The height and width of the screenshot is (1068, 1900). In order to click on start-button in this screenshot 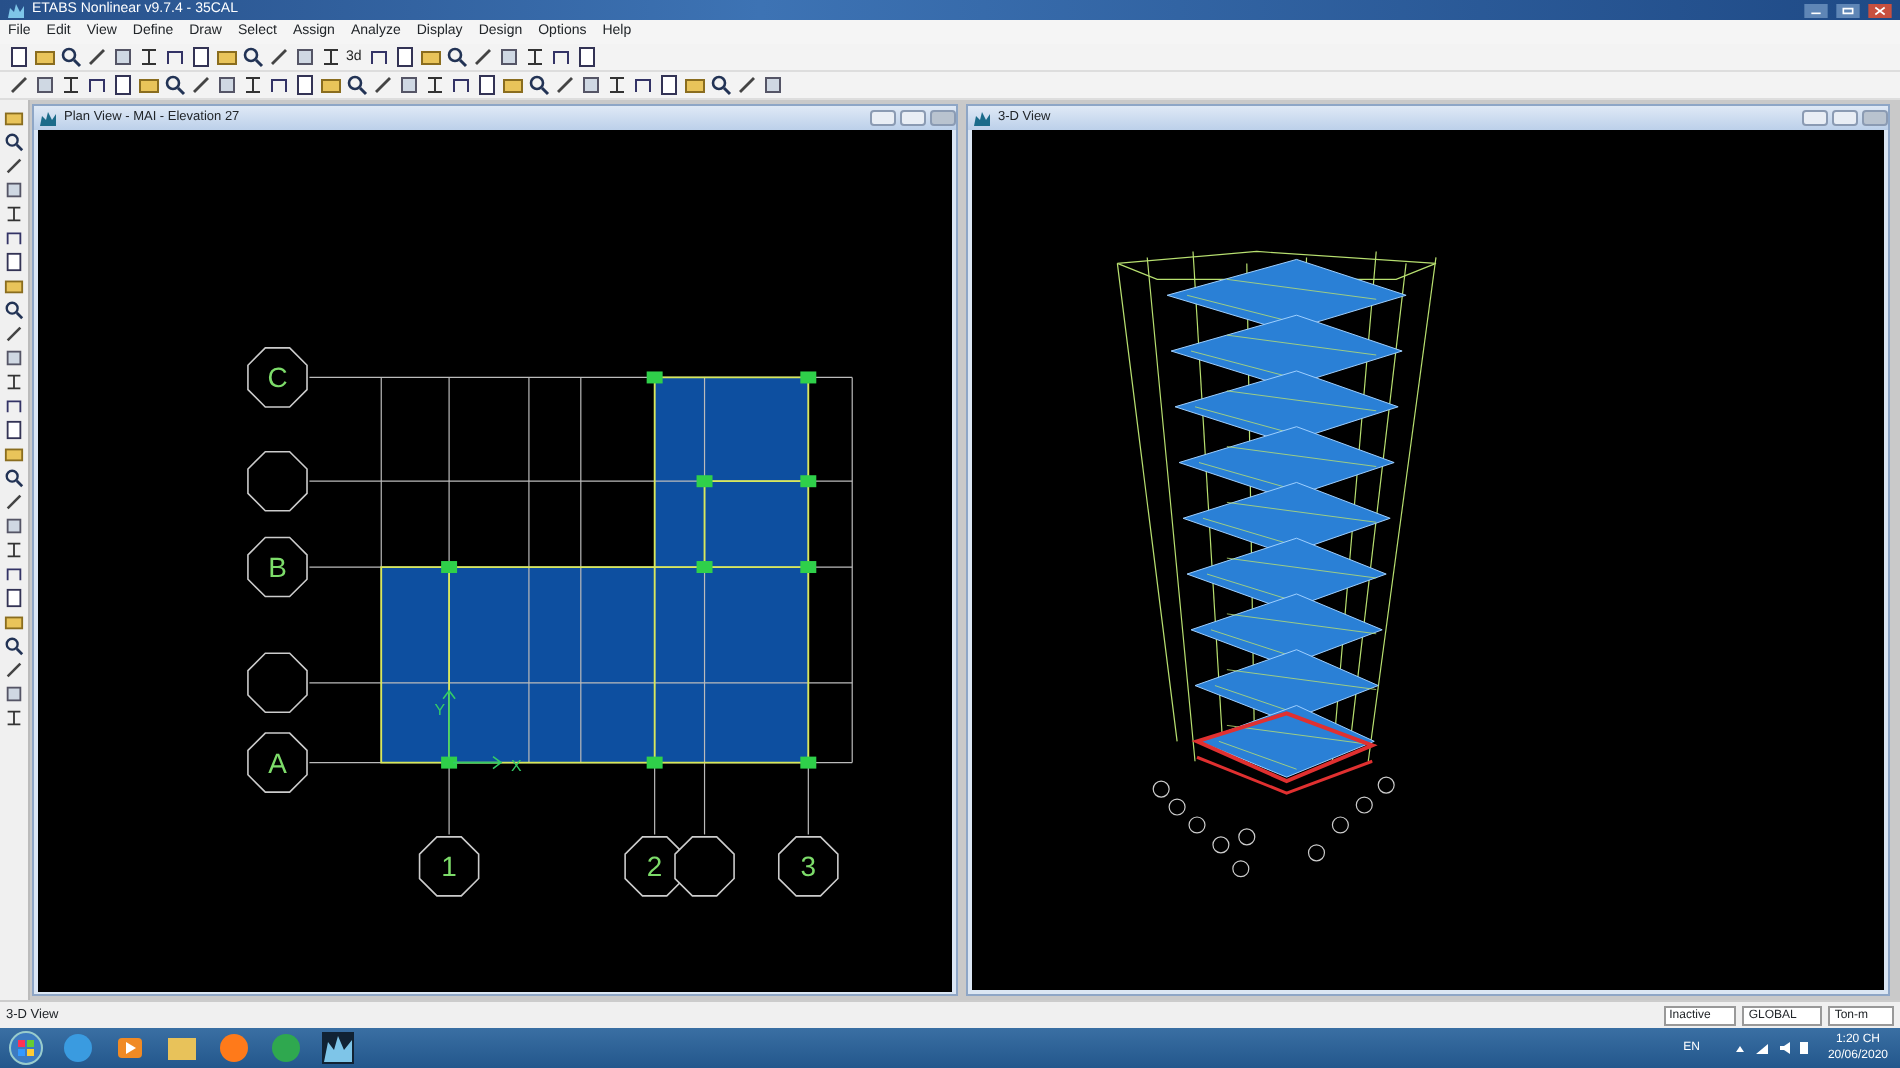, I will do `click(26, 1048)`.